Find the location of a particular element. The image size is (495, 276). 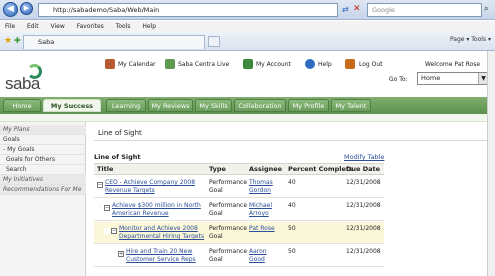

sidebar-item-goals: Goals is located at coordinates (43, 140).